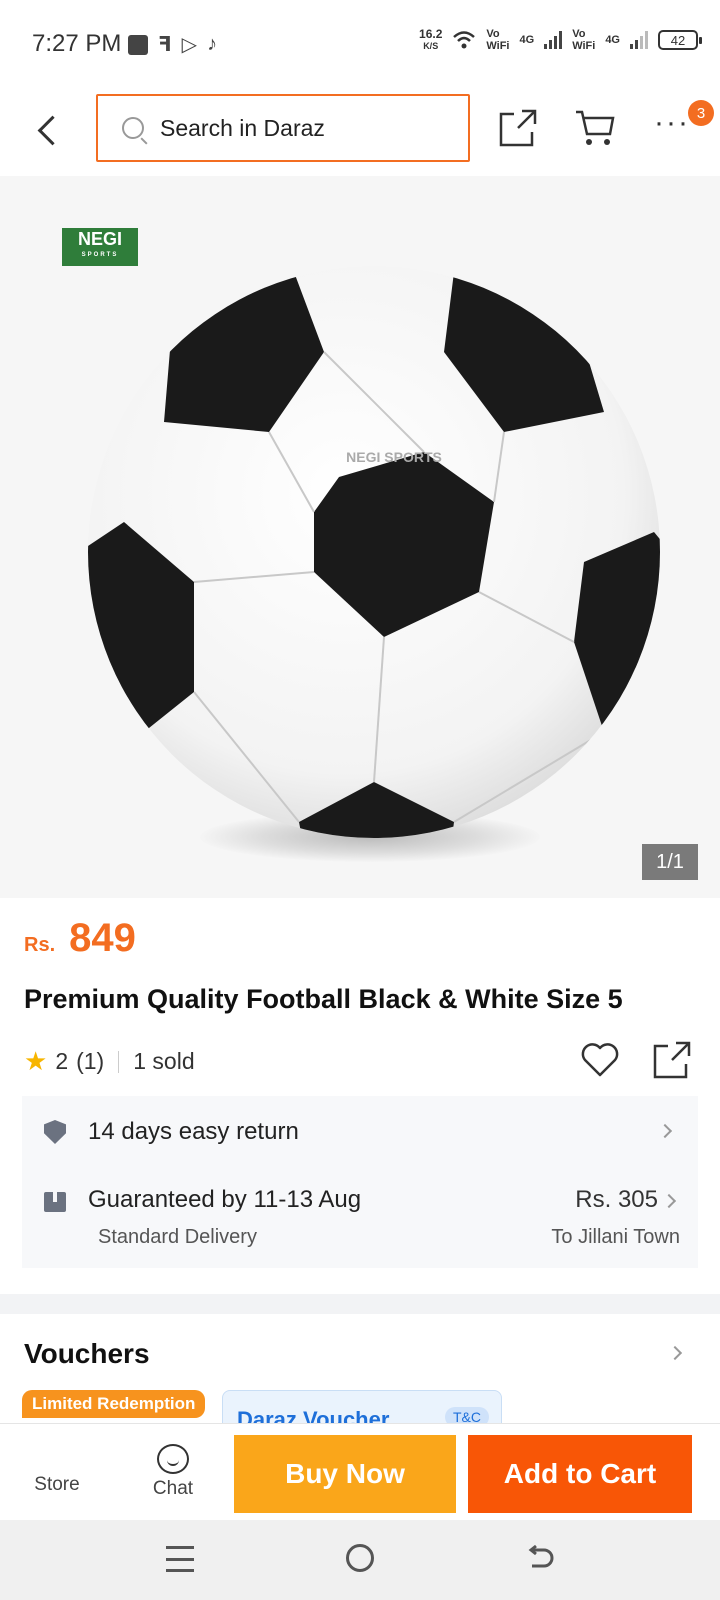 Image resolution: width=720 pixels, height=1600 pixels. I want to click on wifi-icon, so click(464, 40).